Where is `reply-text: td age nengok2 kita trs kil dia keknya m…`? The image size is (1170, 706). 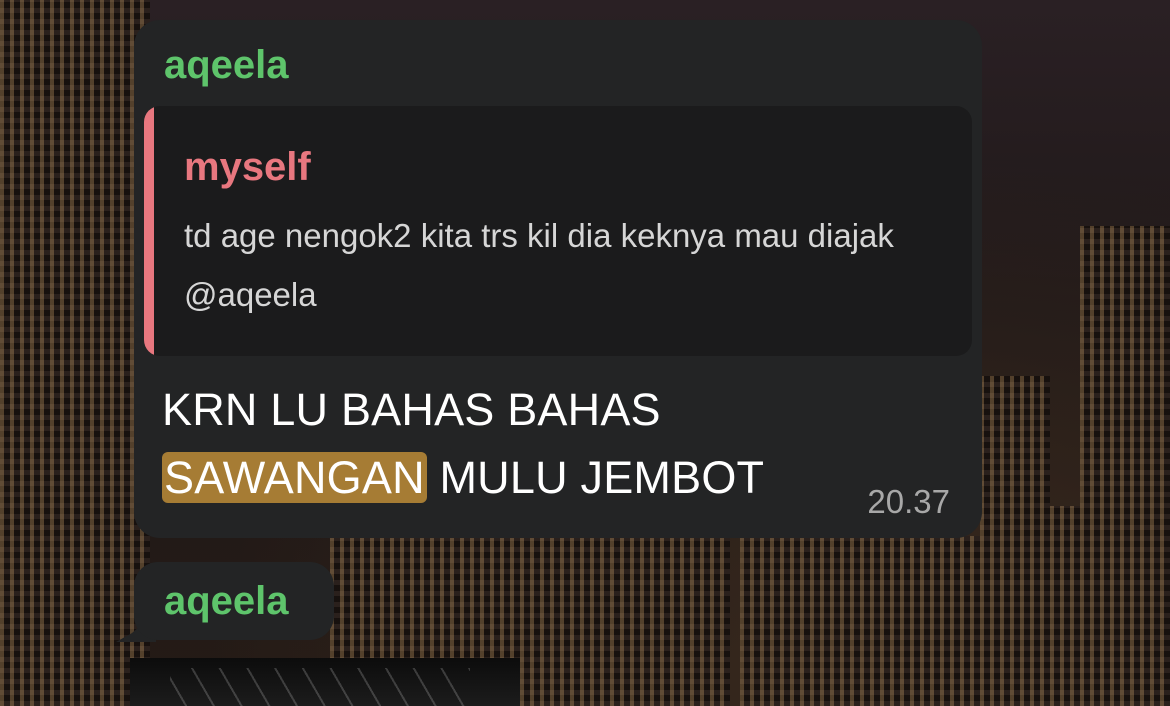 reply-text: td age nengok2 kita trs kil dia keknya m… is located at coordinates (569, 265).